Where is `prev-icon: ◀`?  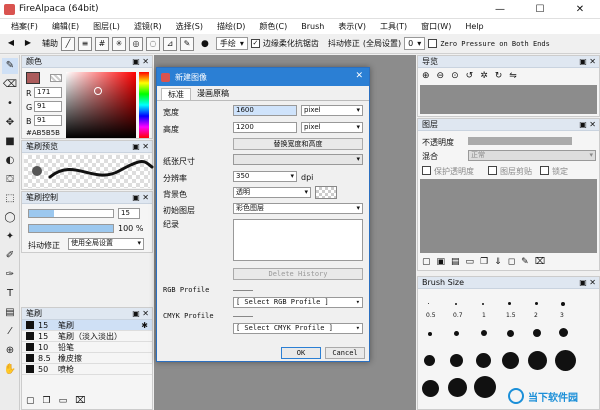 prev-icon: ◀ is located at coordinates (11, 44).